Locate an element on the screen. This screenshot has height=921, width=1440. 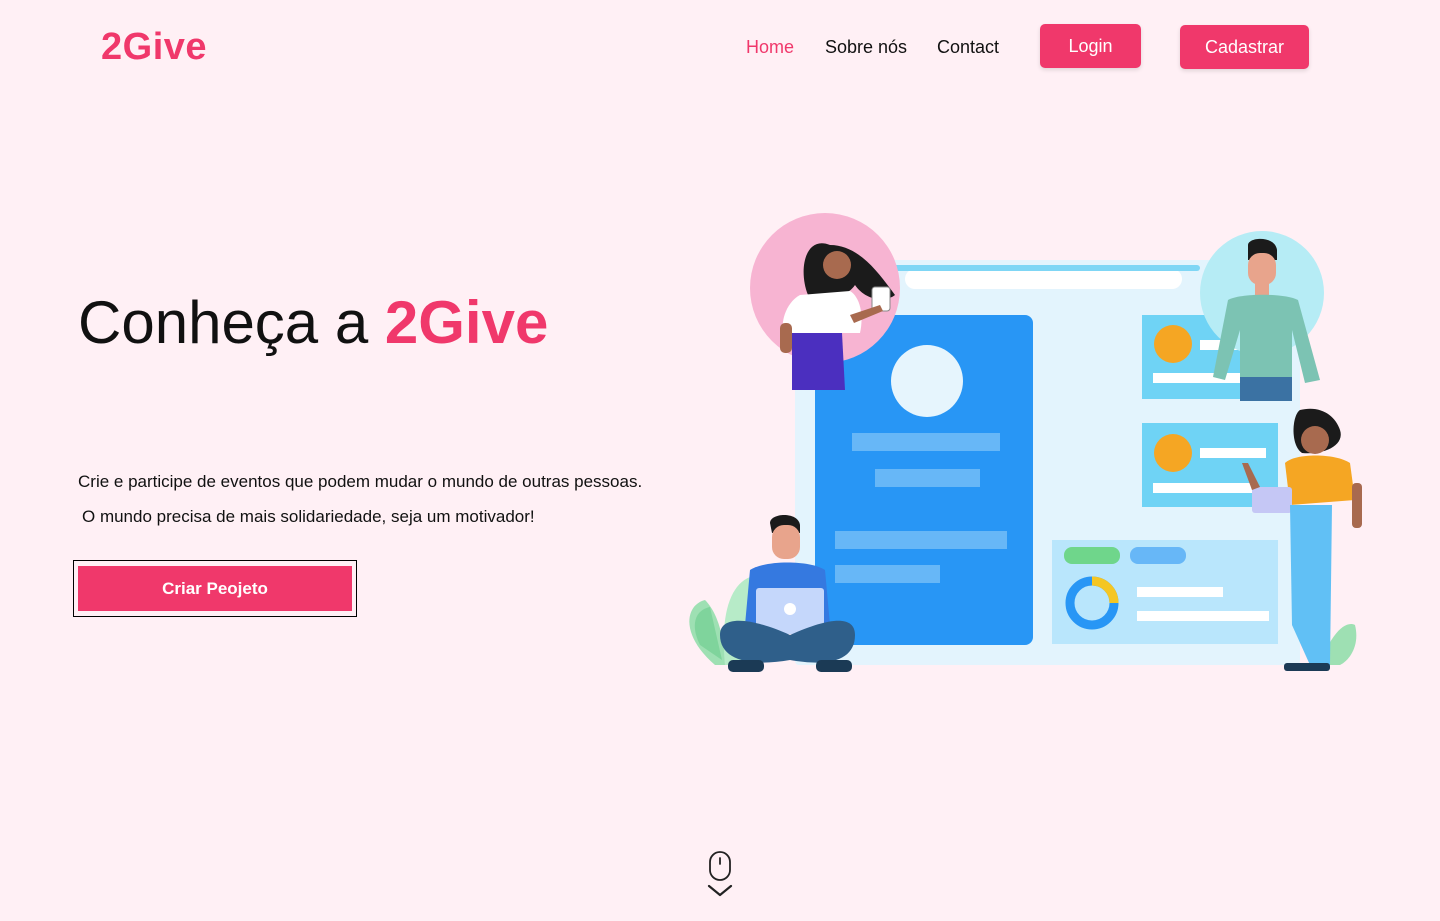
laptop-icon is located at coordinates (1272, 500).